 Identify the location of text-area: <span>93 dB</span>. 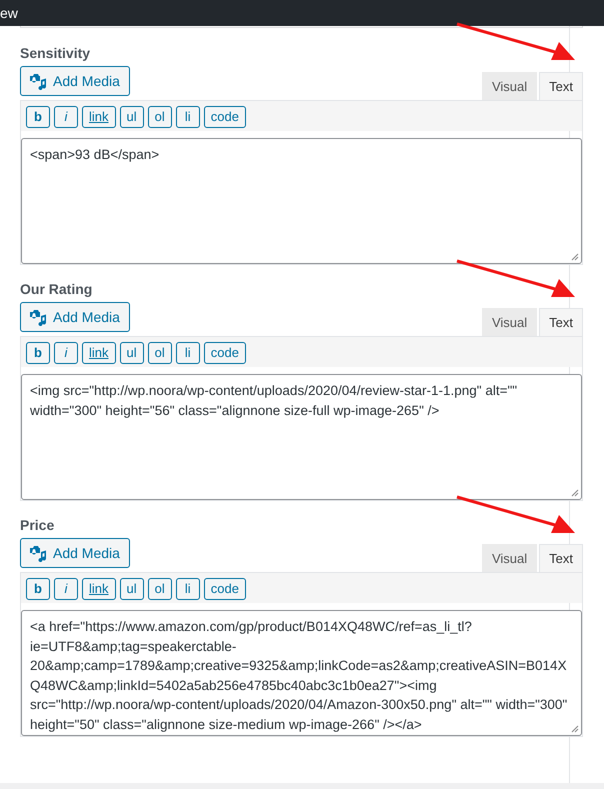
(301, 201).